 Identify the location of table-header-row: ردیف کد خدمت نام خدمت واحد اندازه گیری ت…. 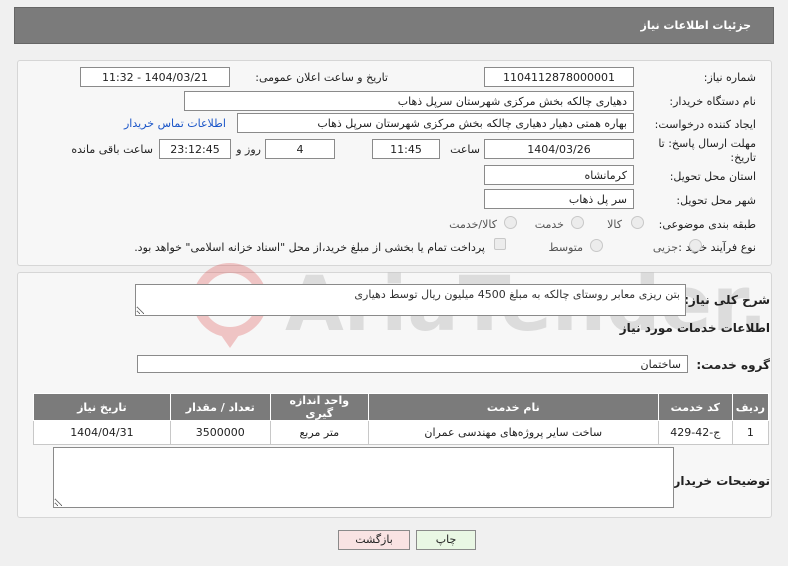
(401, 407).